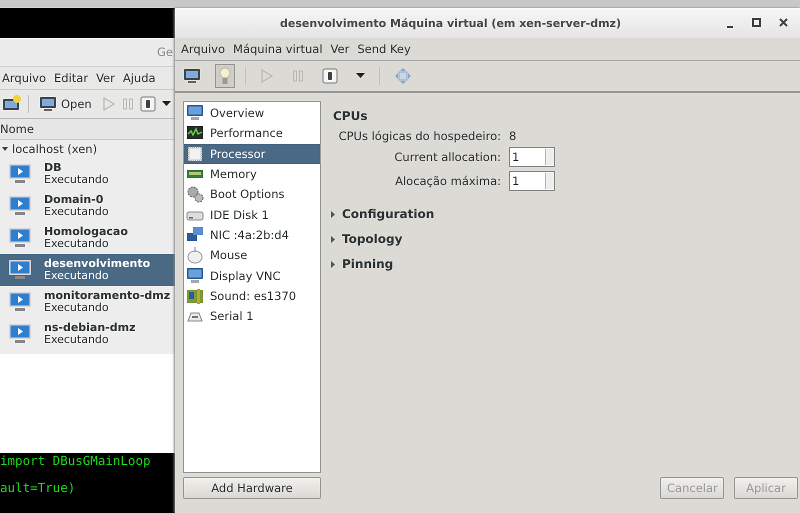 The width and height of the screenshot is (800, 513). Describe the element at coordinates (165, 52) in the screenshot. I see `window-title: Ge` at that location.